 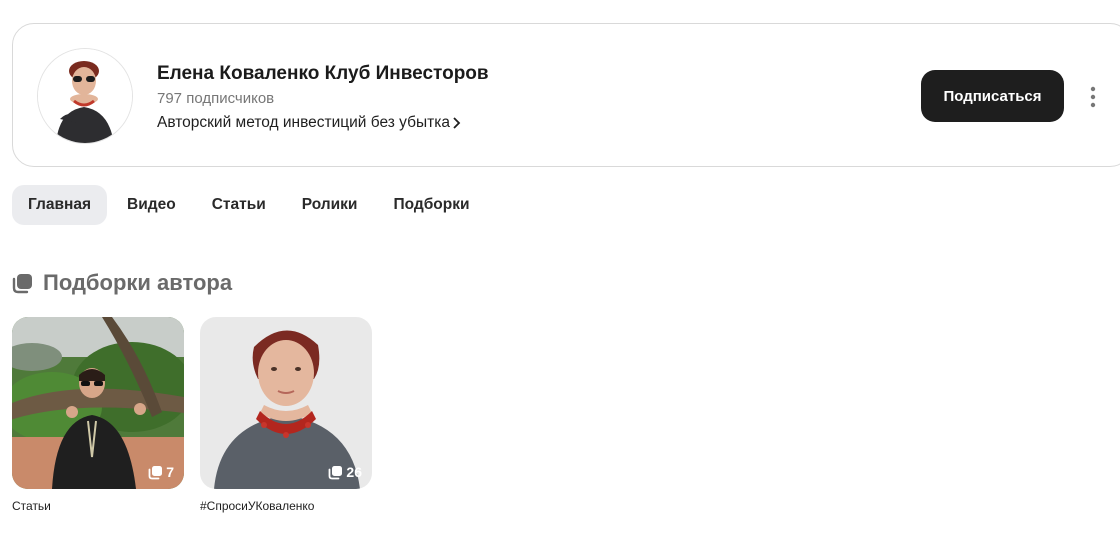 I want to click on collection-title: #СпросиУКоваленко, so click(x=286, y=506).